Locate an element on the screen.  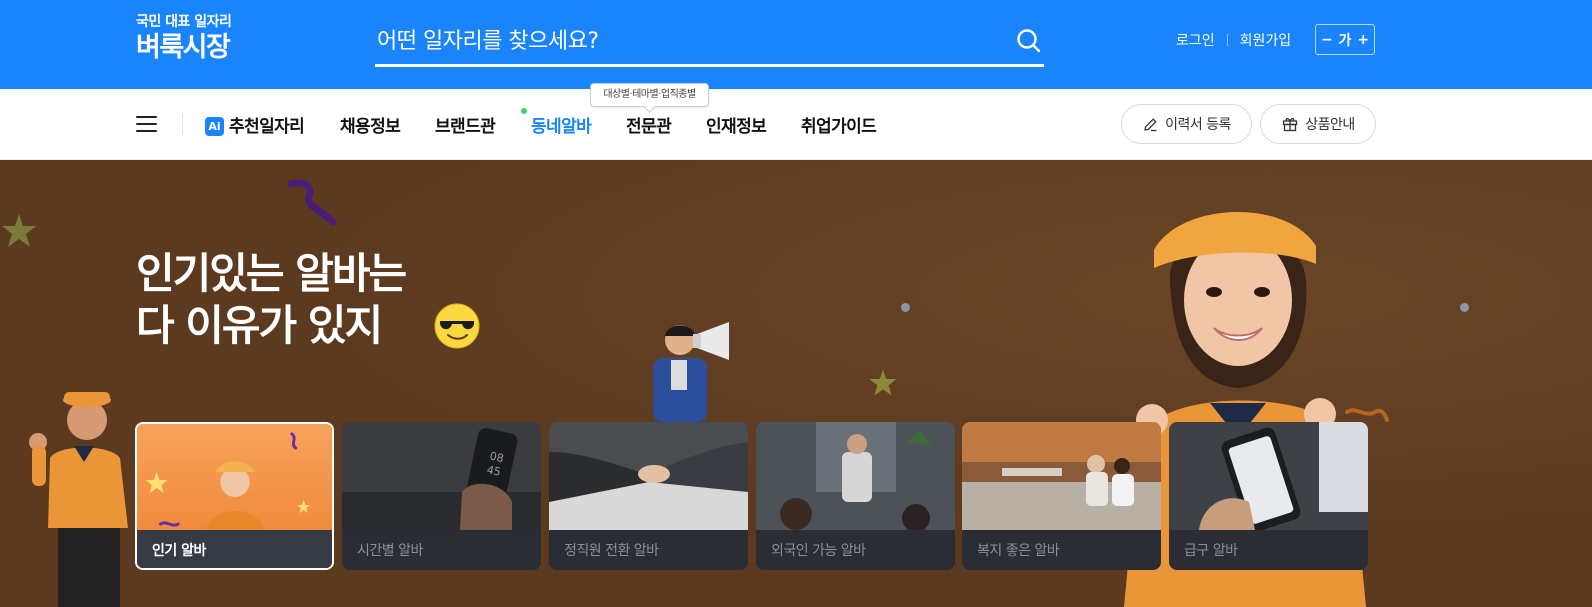
hero-title: 인기있는 알바는 다 이유가 있지 is located at coordinates (271, 300).